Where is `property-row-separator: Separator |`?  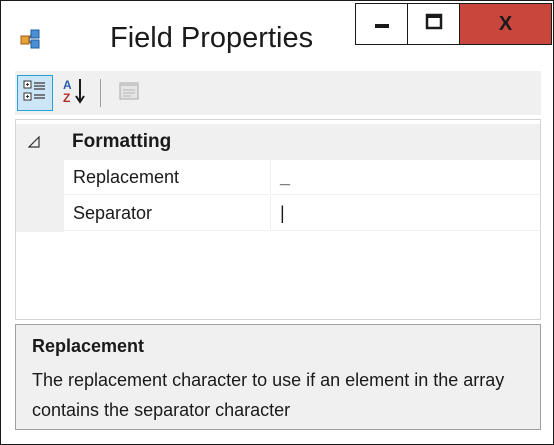 property-row-separator: Separator | is located at coordinates (278, 214).